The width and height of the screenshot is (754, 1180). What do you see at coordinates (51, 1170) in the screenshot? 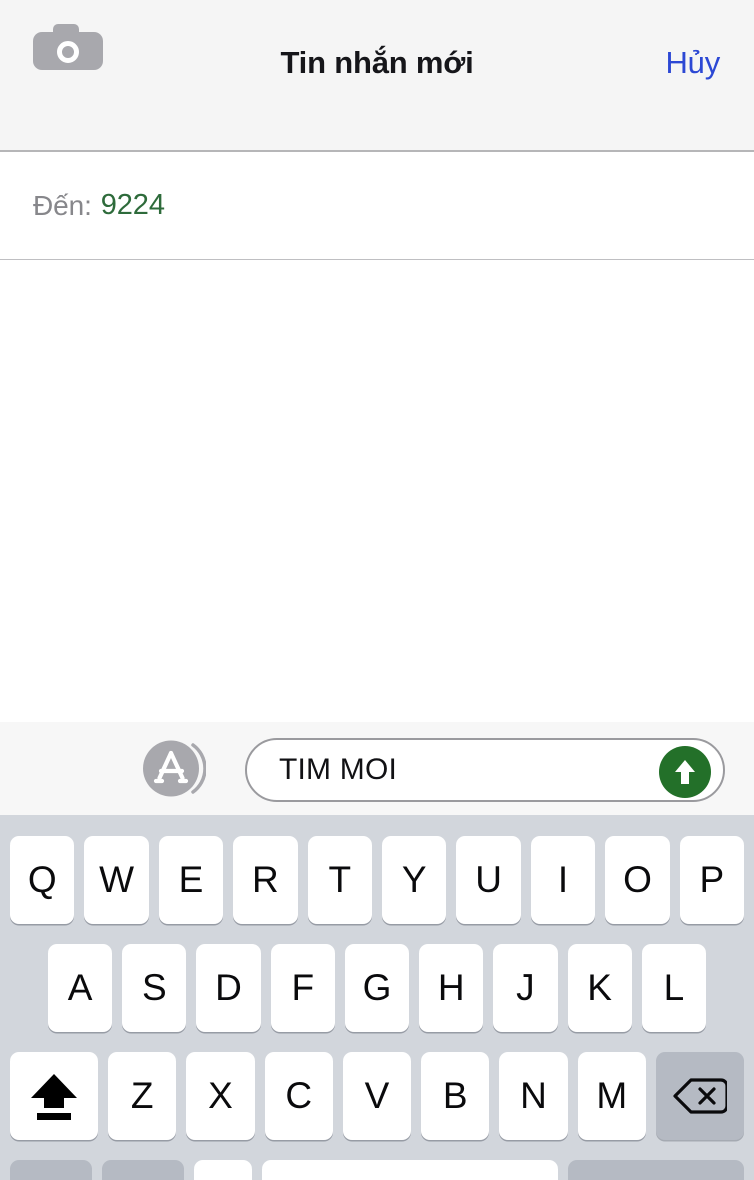
I see `numbers-key: 123` at bounding box center [51, 1170].